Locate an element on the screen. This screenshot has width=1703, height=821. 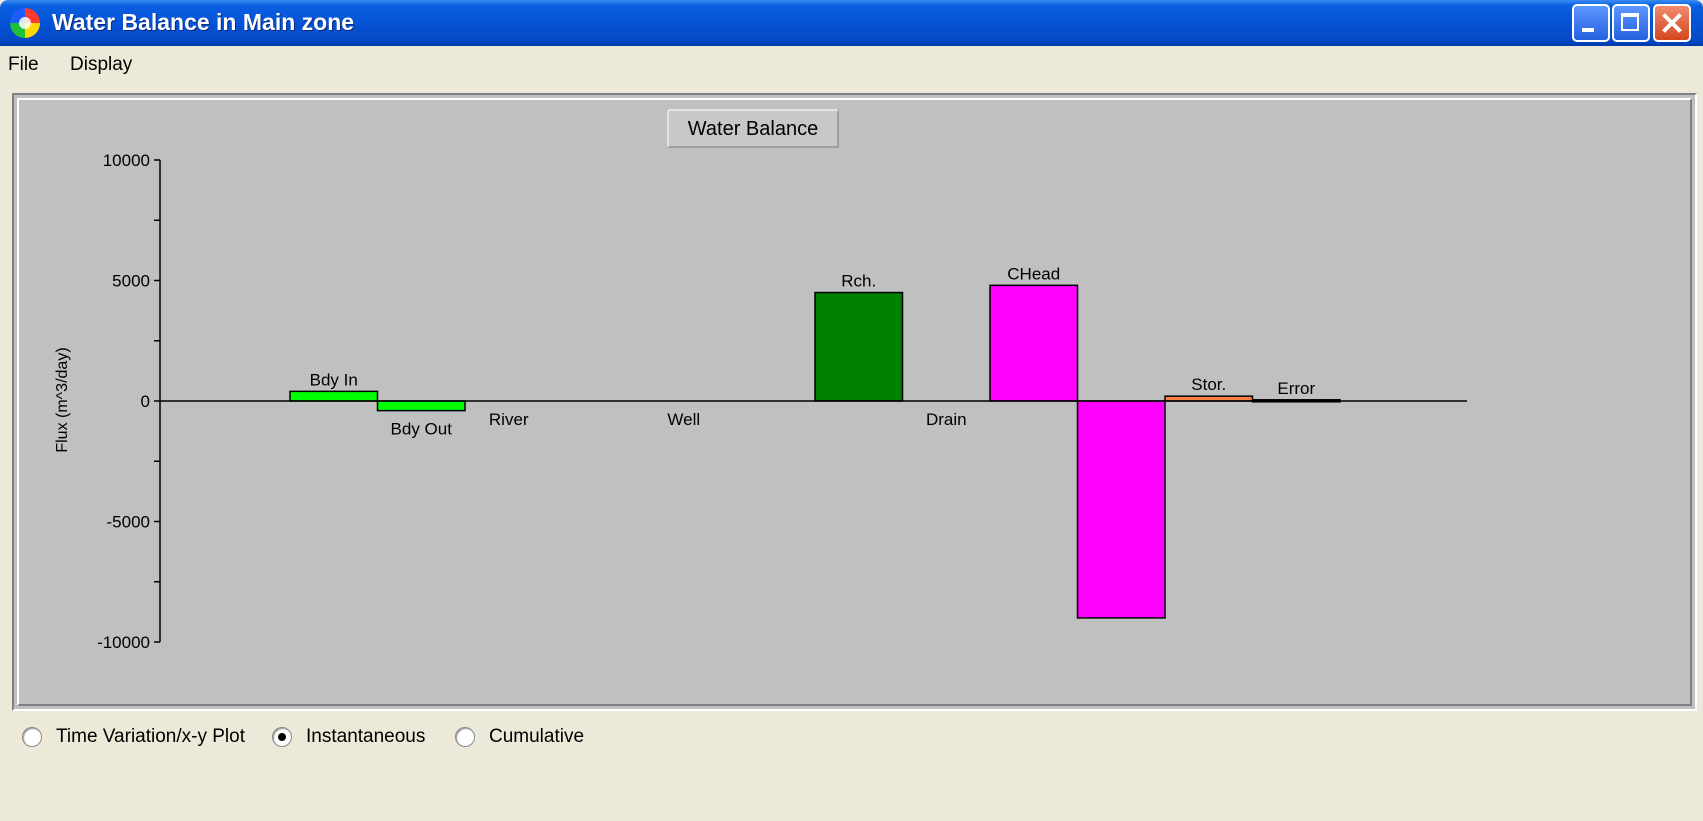
radio-cumulative: Cumulative is located at coordinates (519, 737).